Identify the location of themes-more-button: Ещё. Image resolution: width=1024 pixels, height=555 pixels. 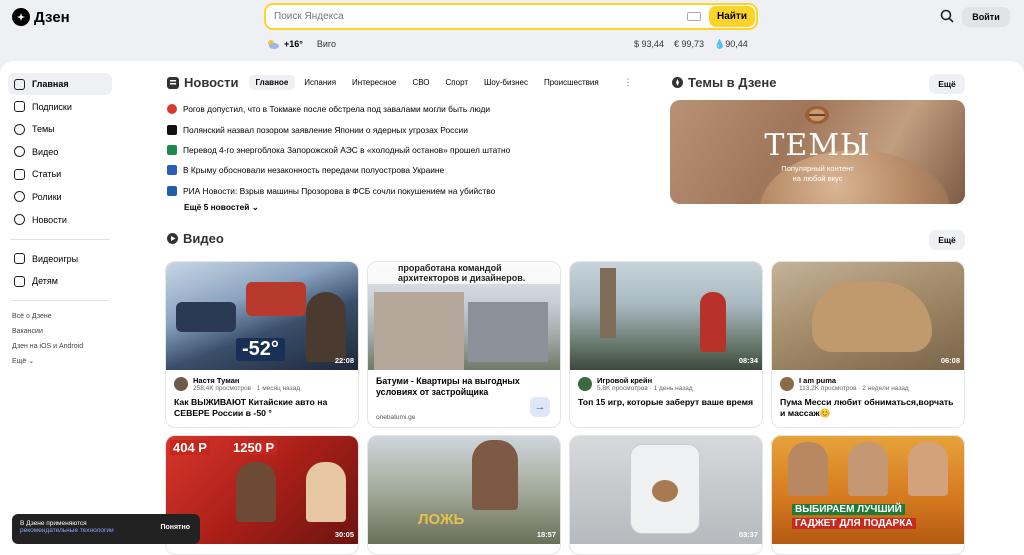
(947, 84).